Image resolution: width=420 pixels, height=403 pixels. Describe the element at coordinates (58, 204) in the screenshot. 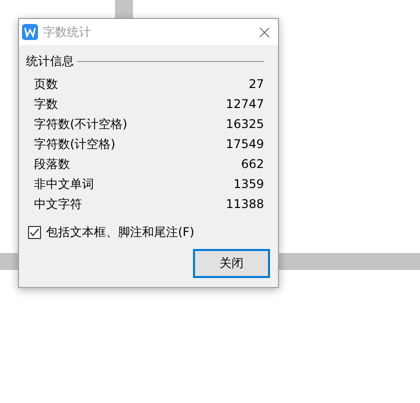

I see `stat-label: 中文字符` at that location.